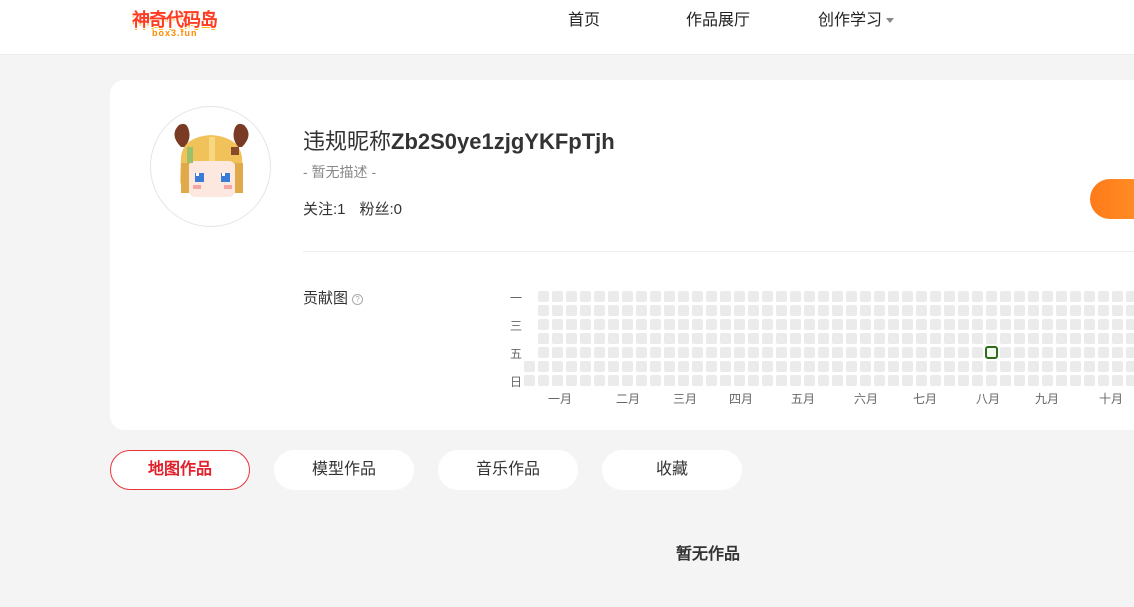  What do you see at coordinates (381, 209) in the screenshot?
I see `followers-count: 粉丝:0` at bounding box center [381, 209].